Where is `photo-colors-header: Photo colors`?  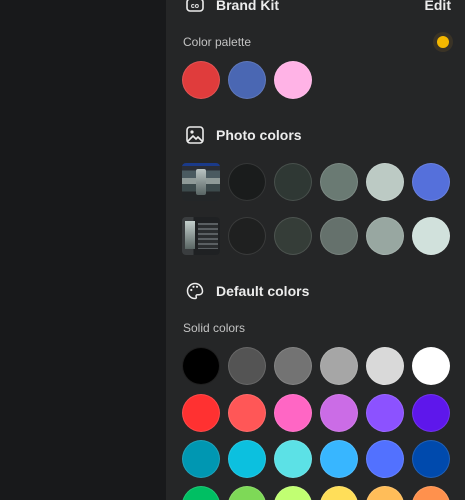 photo-colors-header: Photo colors is located at coordinates (243, 135).